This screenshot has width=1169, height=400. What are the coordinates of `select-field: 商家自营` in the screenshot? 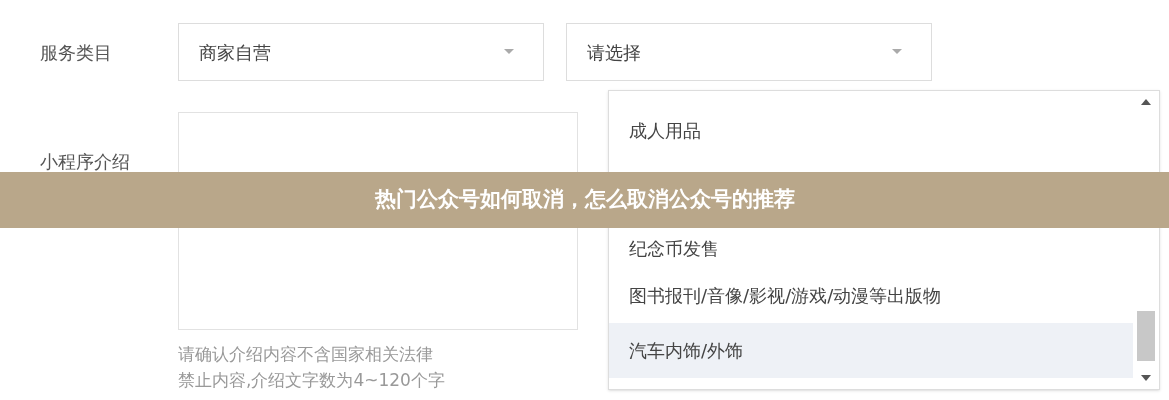 It's located at (361, 52).